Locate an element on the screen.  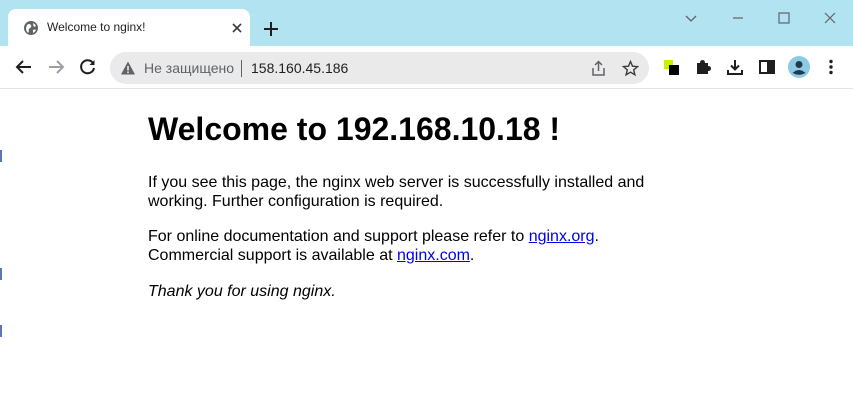
url-text: 158.160.45.186 is located at coordinates (299, 68).